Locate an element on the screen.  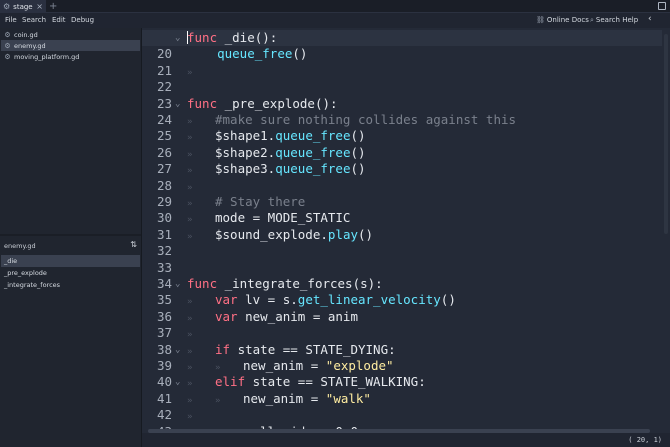
code-line: 21 queue_free() is located at coordinates (402, 61).